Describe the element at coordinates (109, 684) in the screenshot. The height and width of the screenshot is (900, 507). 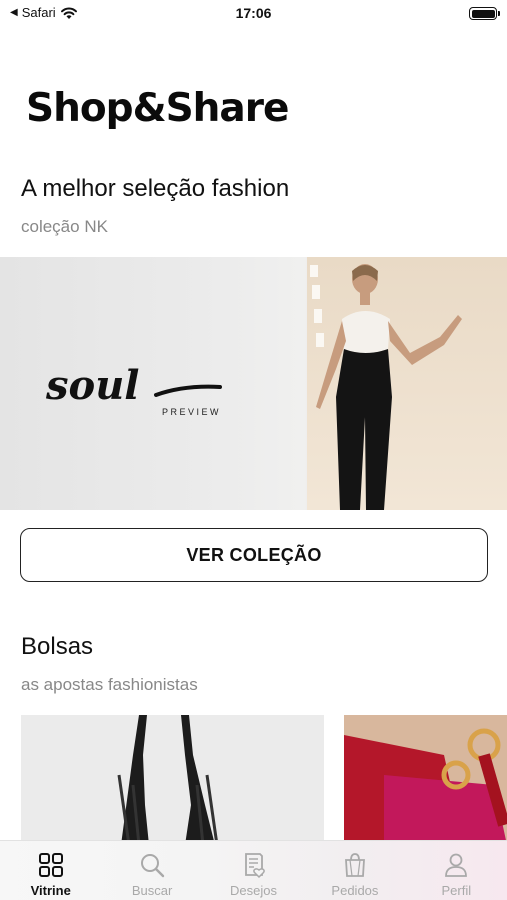
I see `bags-subtitle: as apostas fashionistas` at that location.